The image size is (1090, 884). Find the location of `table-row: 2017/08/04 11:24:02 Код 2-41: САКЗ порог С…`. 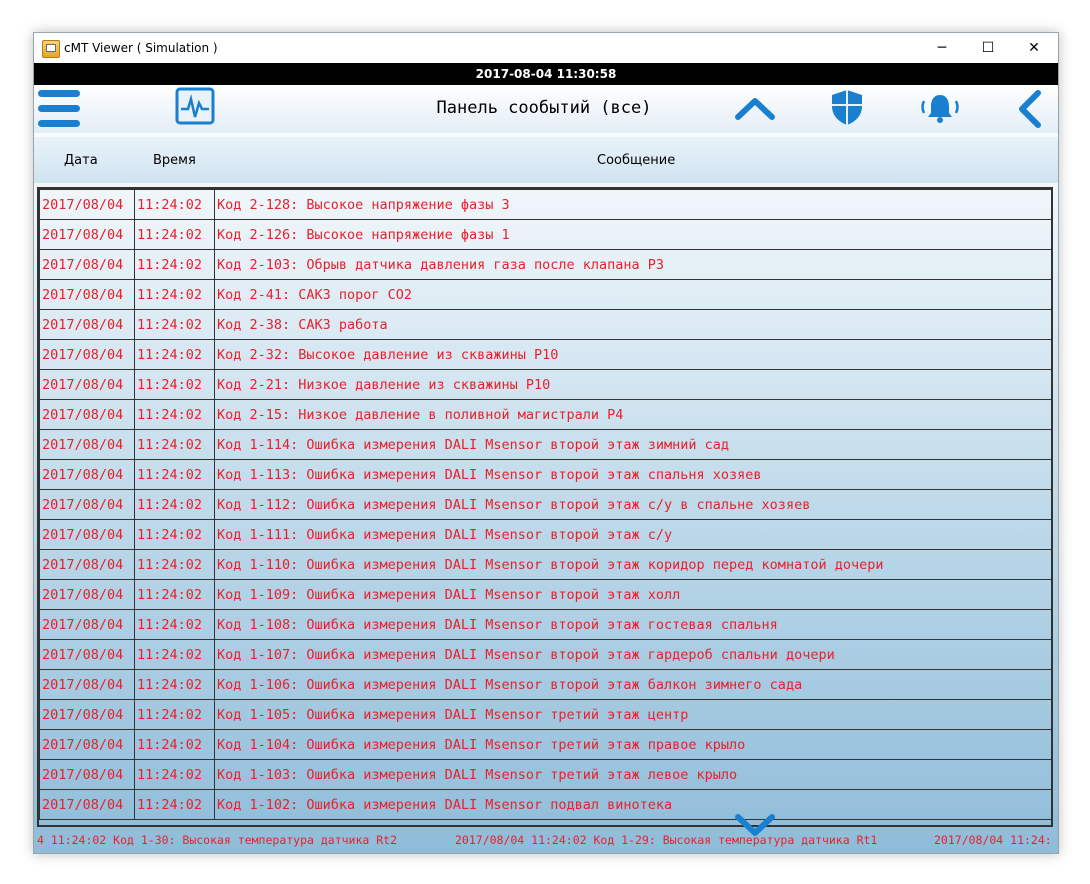

table-row: 2017/08/04 11:24:02 Код 2-41: САКЗ порог С… is located at coordinates (545, 294).